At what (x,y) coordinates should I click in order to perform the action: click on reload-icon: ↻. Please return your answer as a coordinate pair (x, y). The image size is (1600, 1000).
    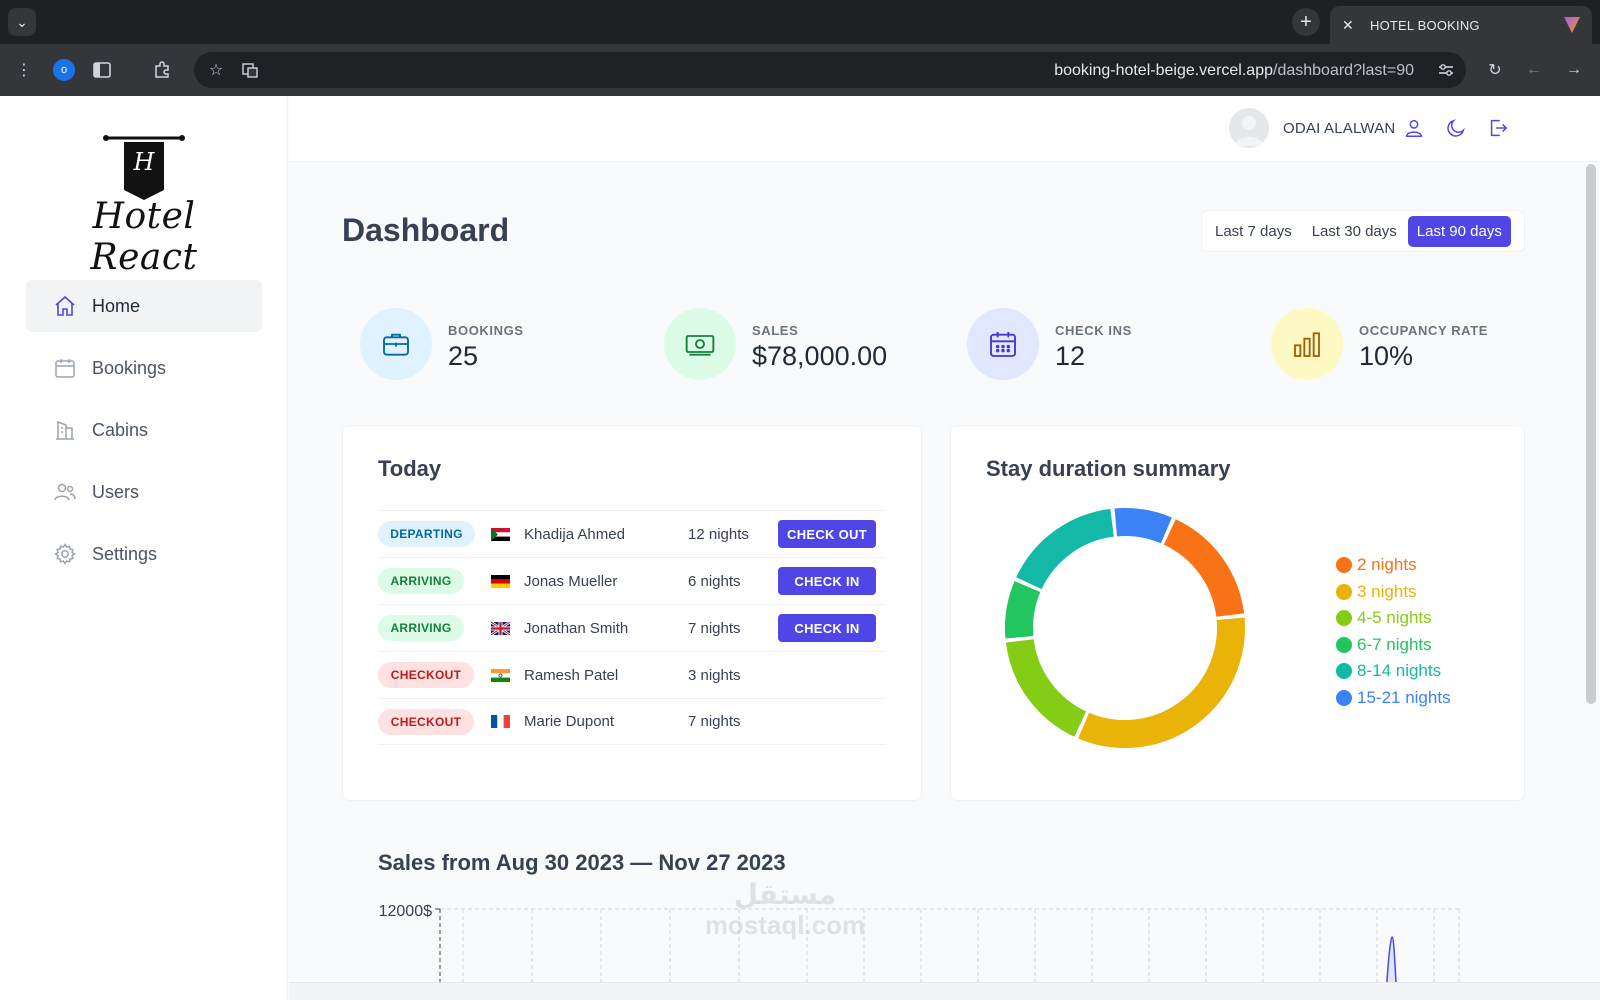
    Looking at the image, I should click on (1495, 70).